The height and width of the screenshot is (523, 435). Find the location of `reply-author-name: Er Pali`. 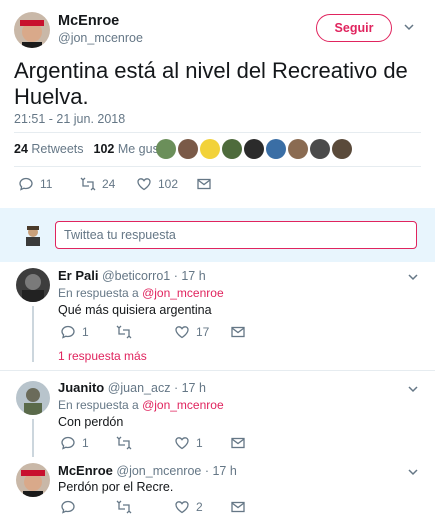

reply-author-name: Er Pali is located at coordinates (78, 275).